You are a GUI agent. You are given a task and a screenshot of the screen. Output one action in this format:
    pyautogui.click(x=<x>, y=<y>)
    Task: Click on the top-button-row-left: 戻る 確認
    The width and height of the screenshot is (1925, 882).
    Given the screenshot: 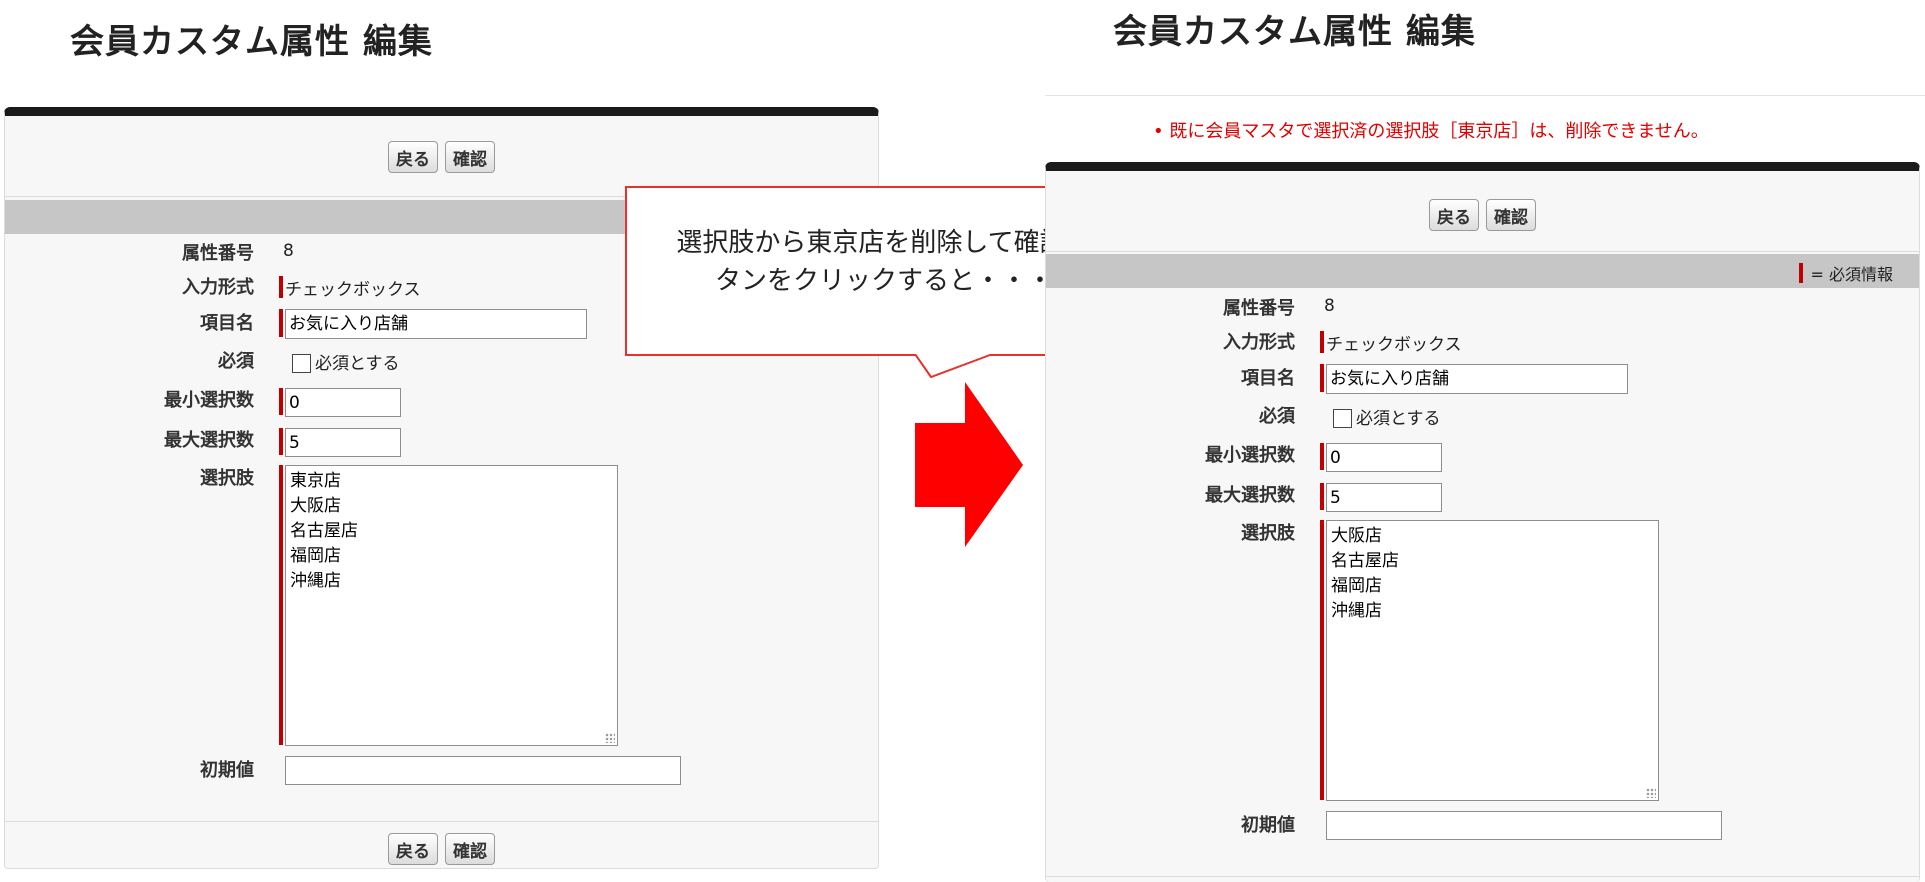 What is the action you would take?
    pyautogui.click(x=441, y=157)
    